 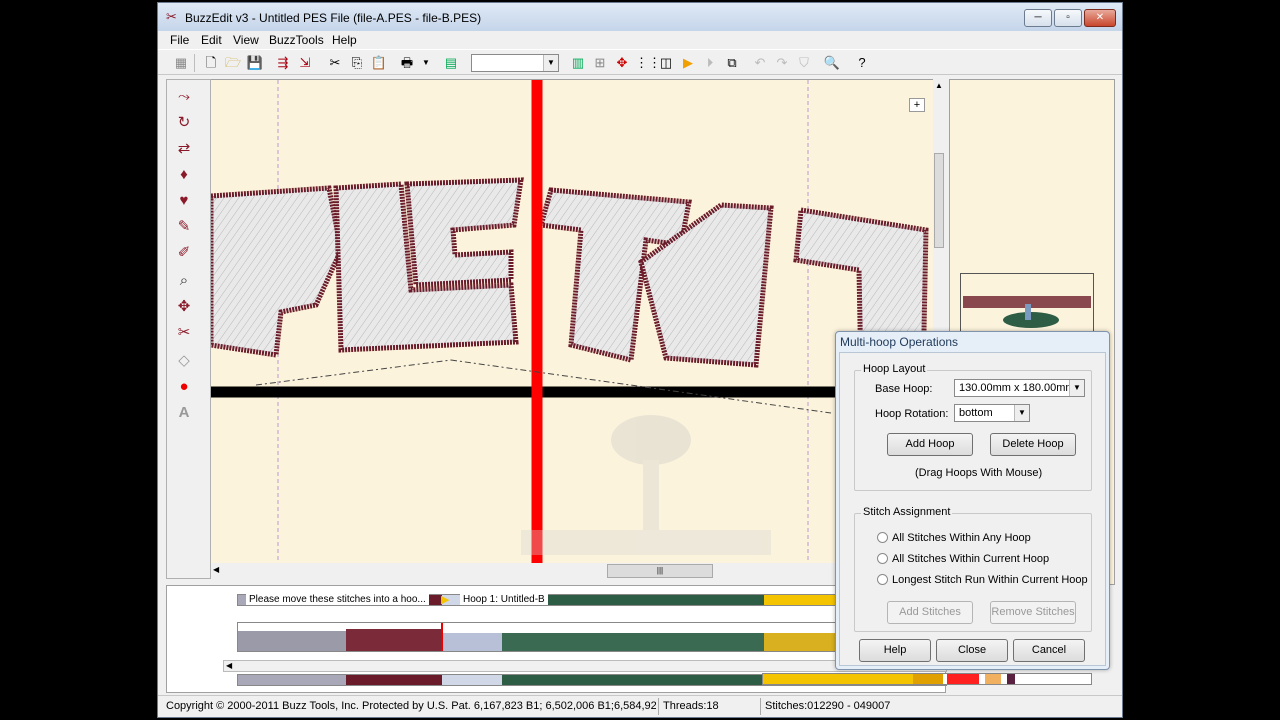 What do you see at coordinates (335, 63) in the screenshot?
I see `cut-icon: ✂` at bounding box center [335, 63].